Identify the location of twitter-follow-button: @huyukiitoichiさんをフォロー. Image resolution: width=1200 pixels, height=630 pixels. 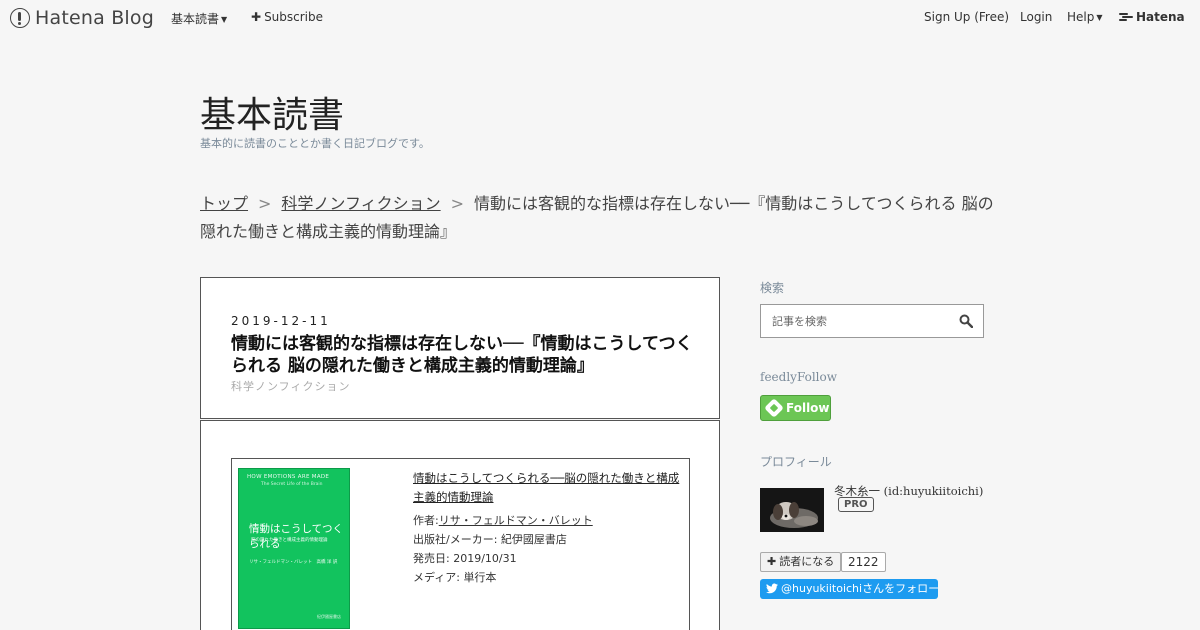
(850, 589).